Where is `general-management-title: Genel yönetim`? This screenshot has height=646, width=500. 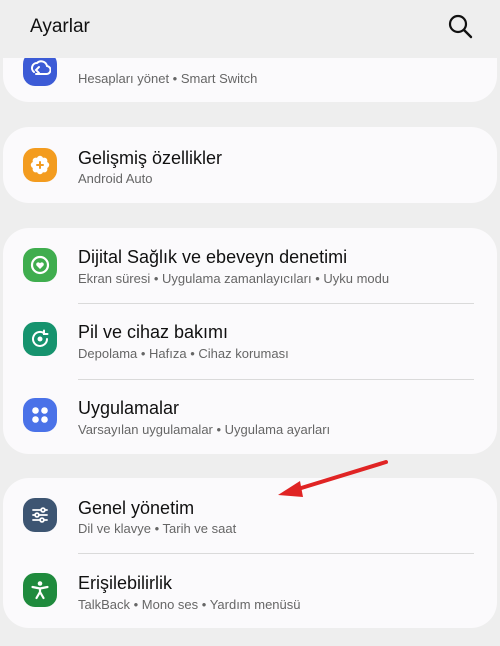 general-management-title: Genel yönetim is located at coordinates (136, 508).